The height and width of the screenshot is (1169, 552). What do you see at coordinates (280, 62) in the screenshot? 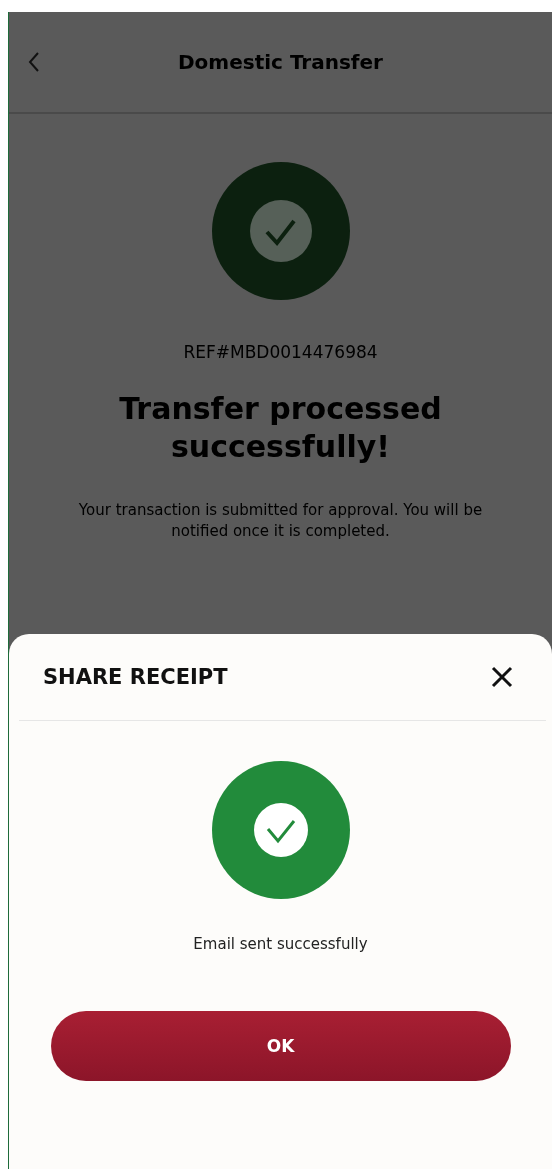
I see `screen-title: Domestic Transfer` at bounding box center [280, 62].